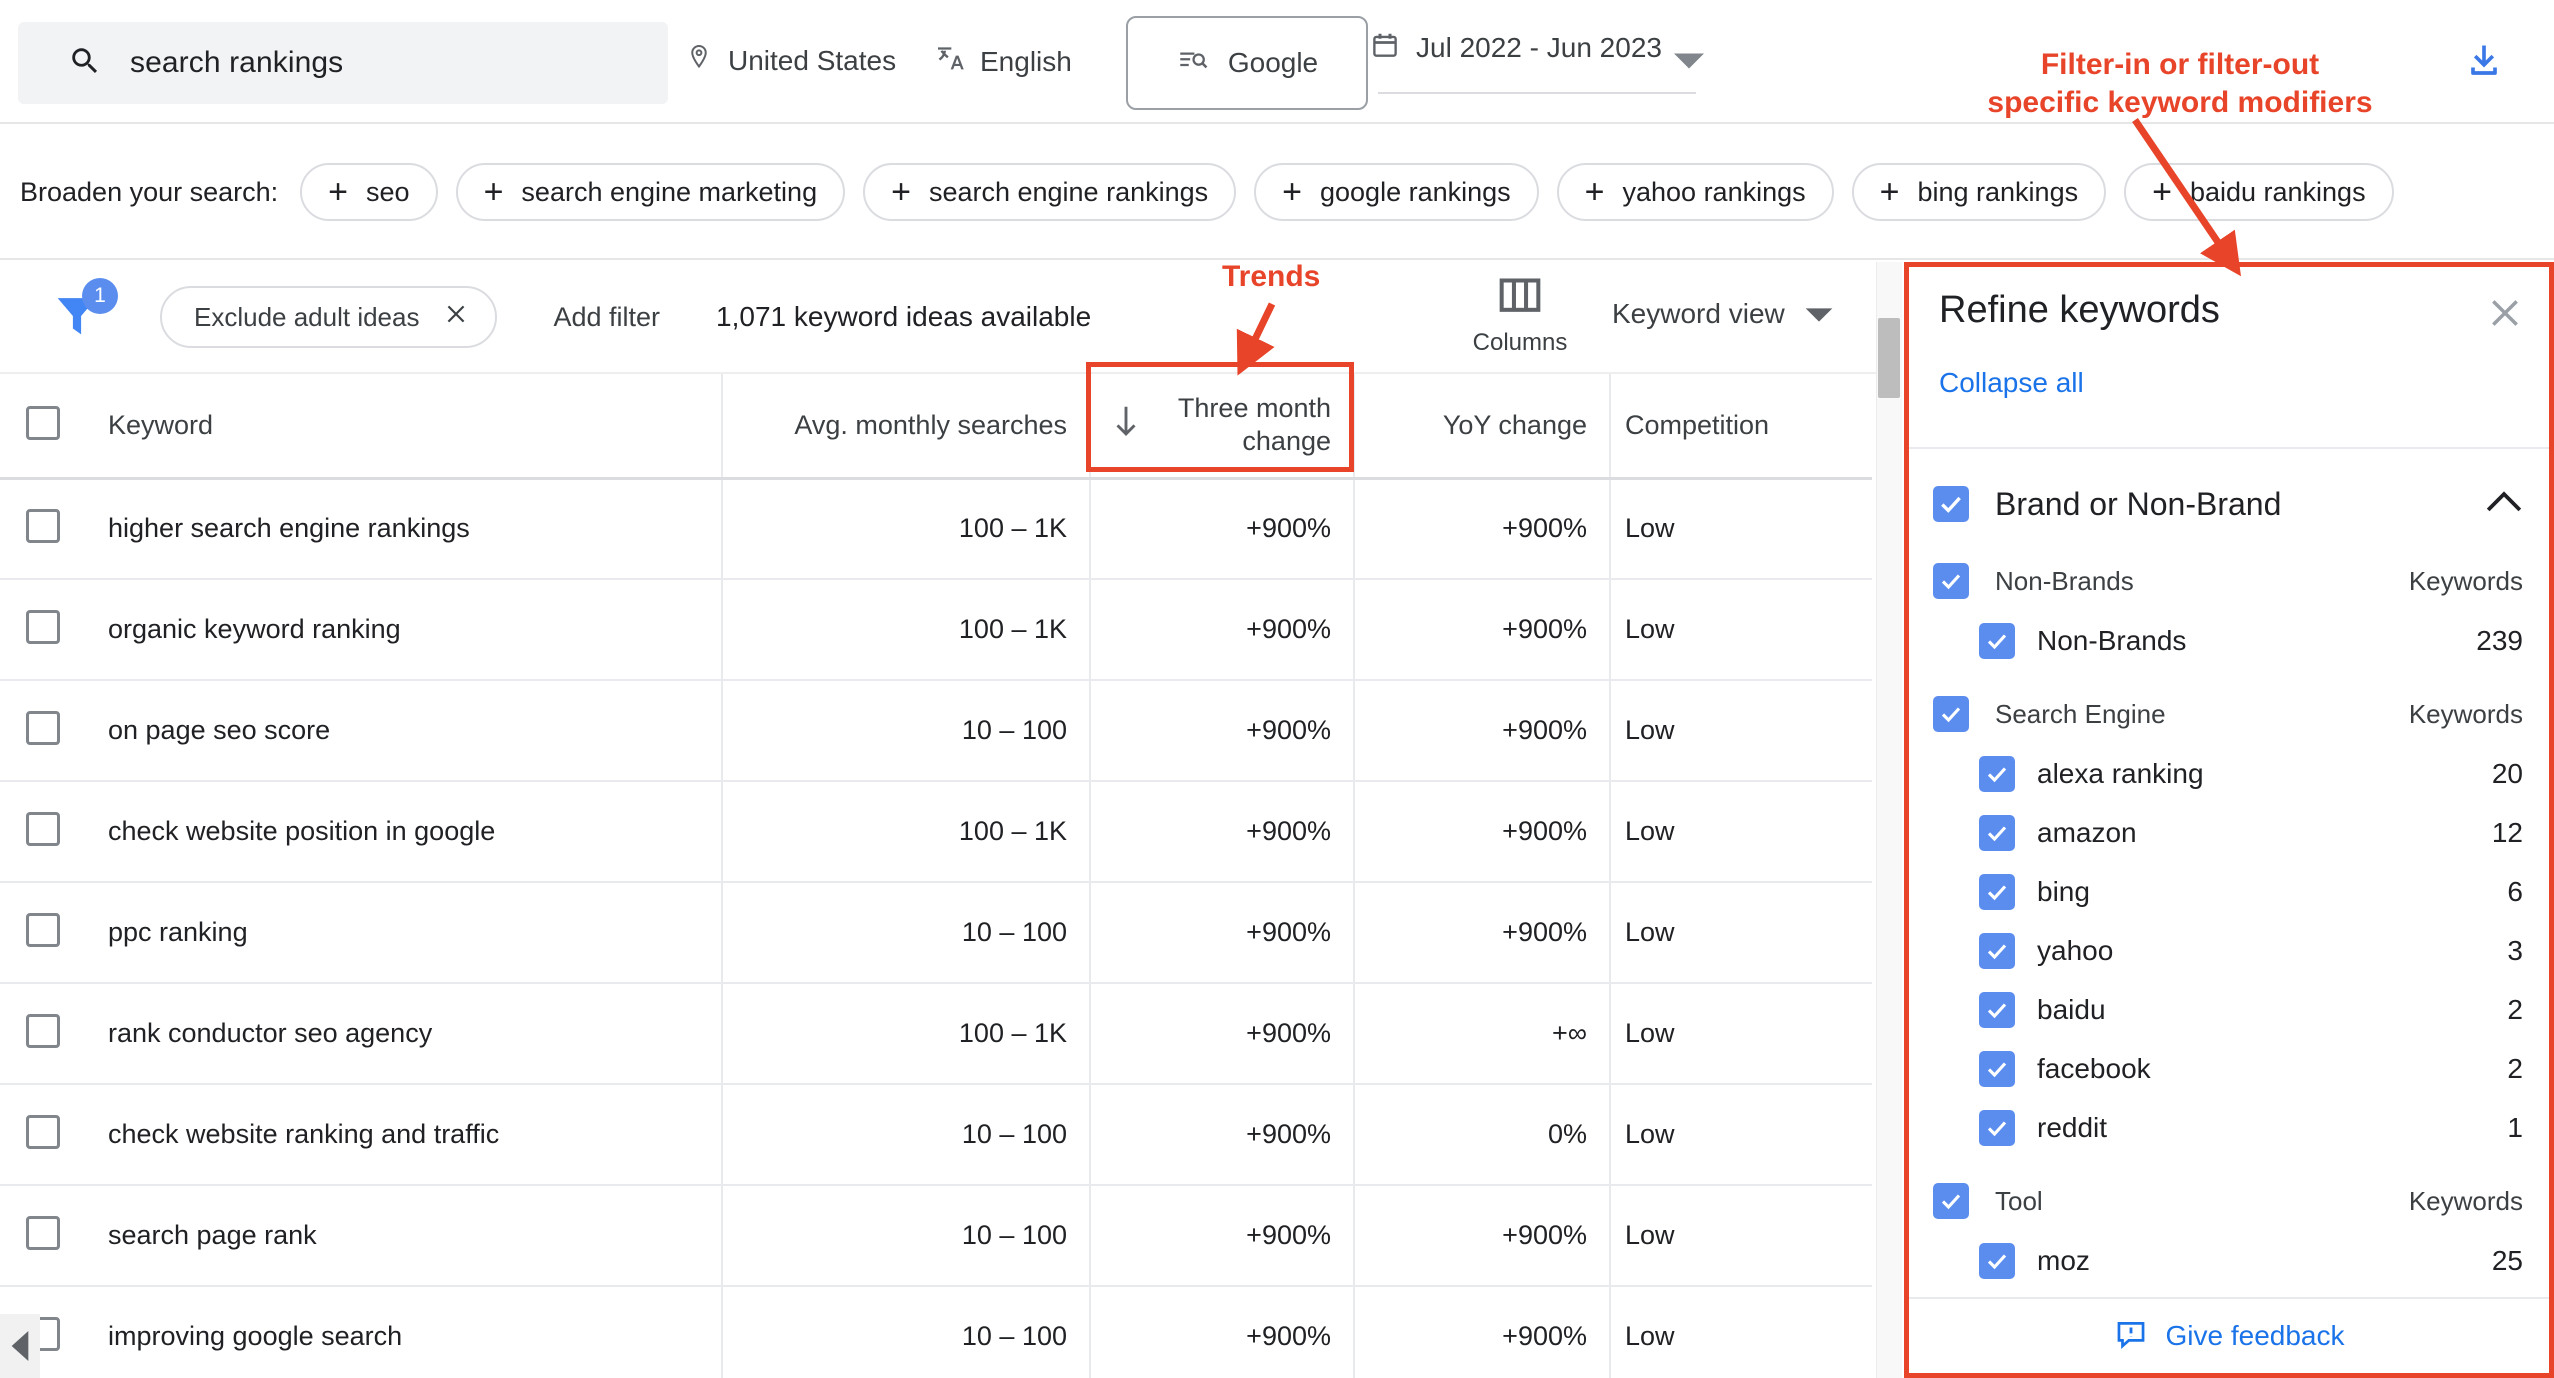 The height and width of the screenshot is (1378, 2554). I want to click on plus-icon: +, so click(1292, 192).